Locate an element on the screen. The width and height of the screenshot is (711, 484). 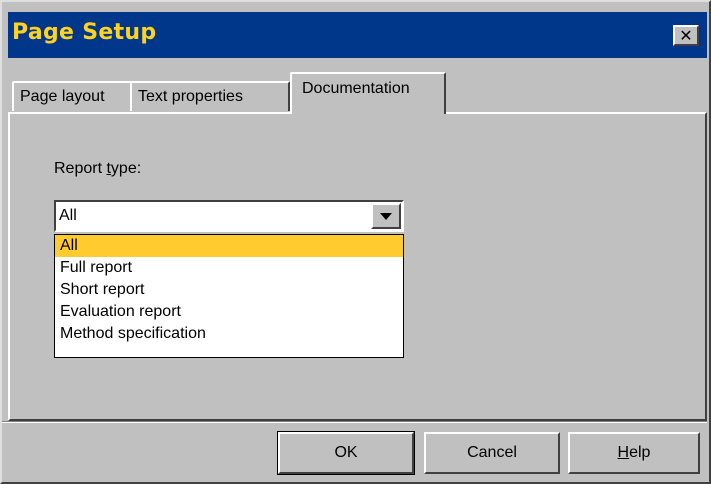
cancel-button-label: Cancel is located at coordinates (492, 452).